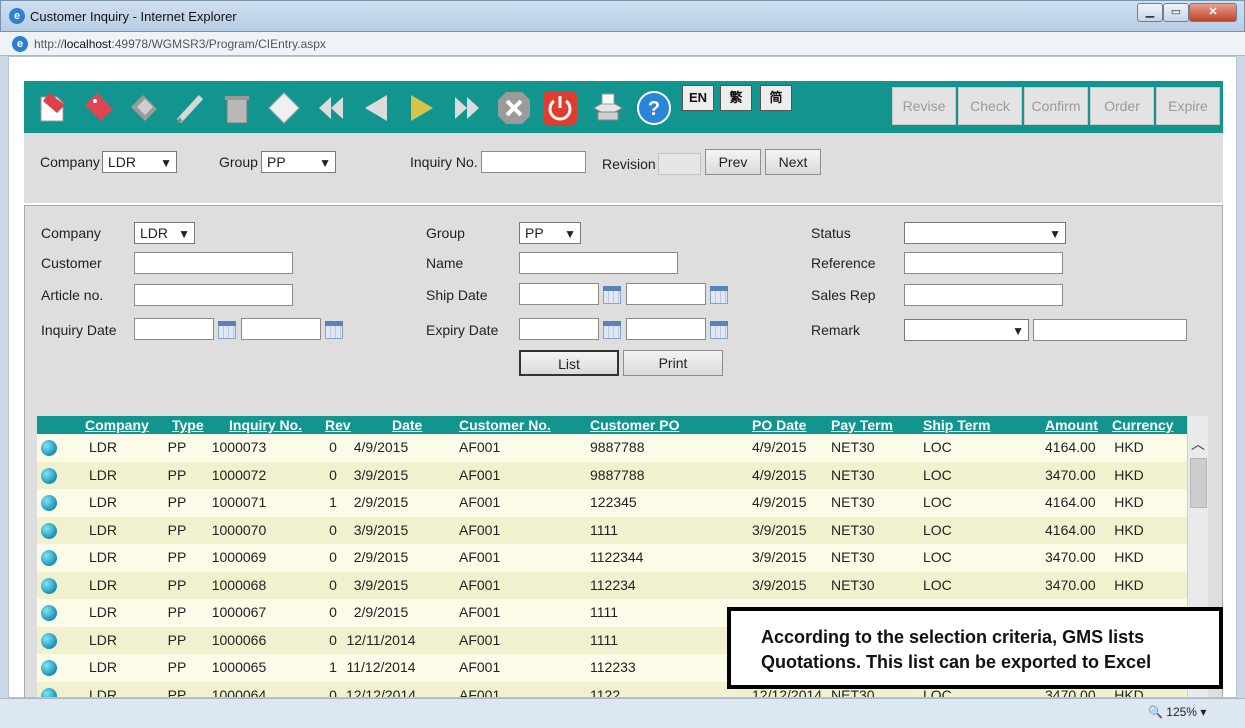  What do you see at coordinates (164, 233) in the screenshot?
I see `filter-company-select: LDR ▼` at bounding box center [164, 233].